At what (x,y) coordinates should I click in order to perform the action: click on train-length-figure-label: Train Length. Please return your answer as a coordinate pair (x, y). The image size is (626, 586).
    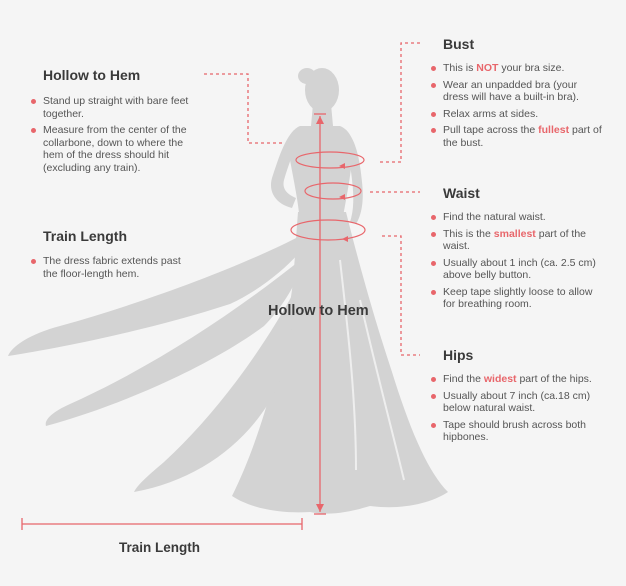
    Looking at the image, I should click on (159, 547).